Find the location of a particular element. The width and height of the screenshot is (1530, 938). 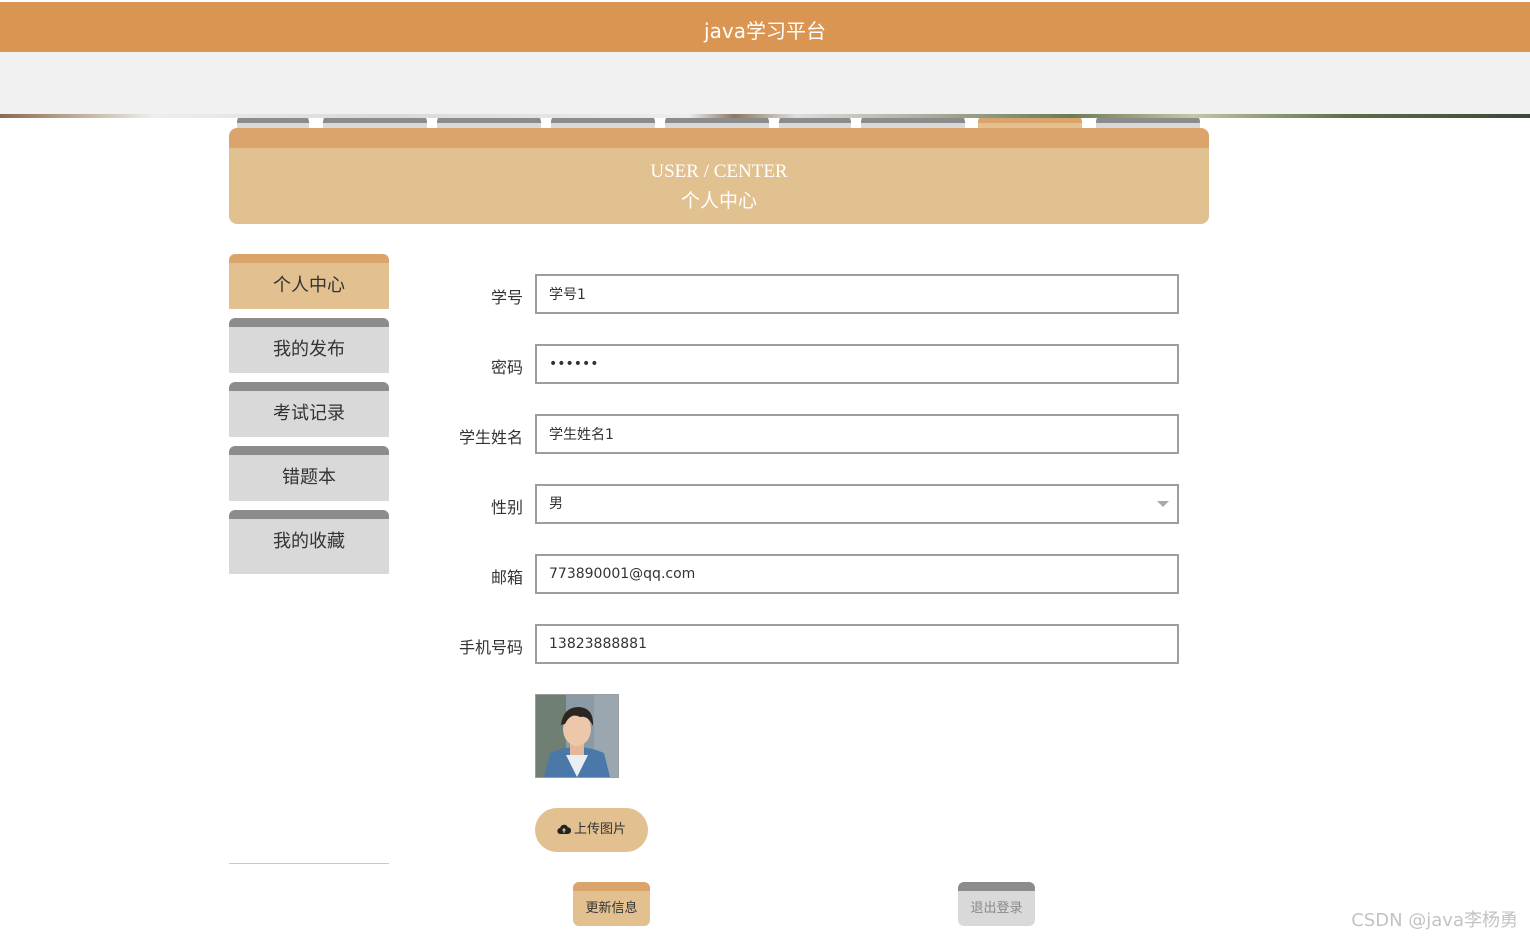

banner-title-en: USER / CENTER is located at coordinates (719, 171).